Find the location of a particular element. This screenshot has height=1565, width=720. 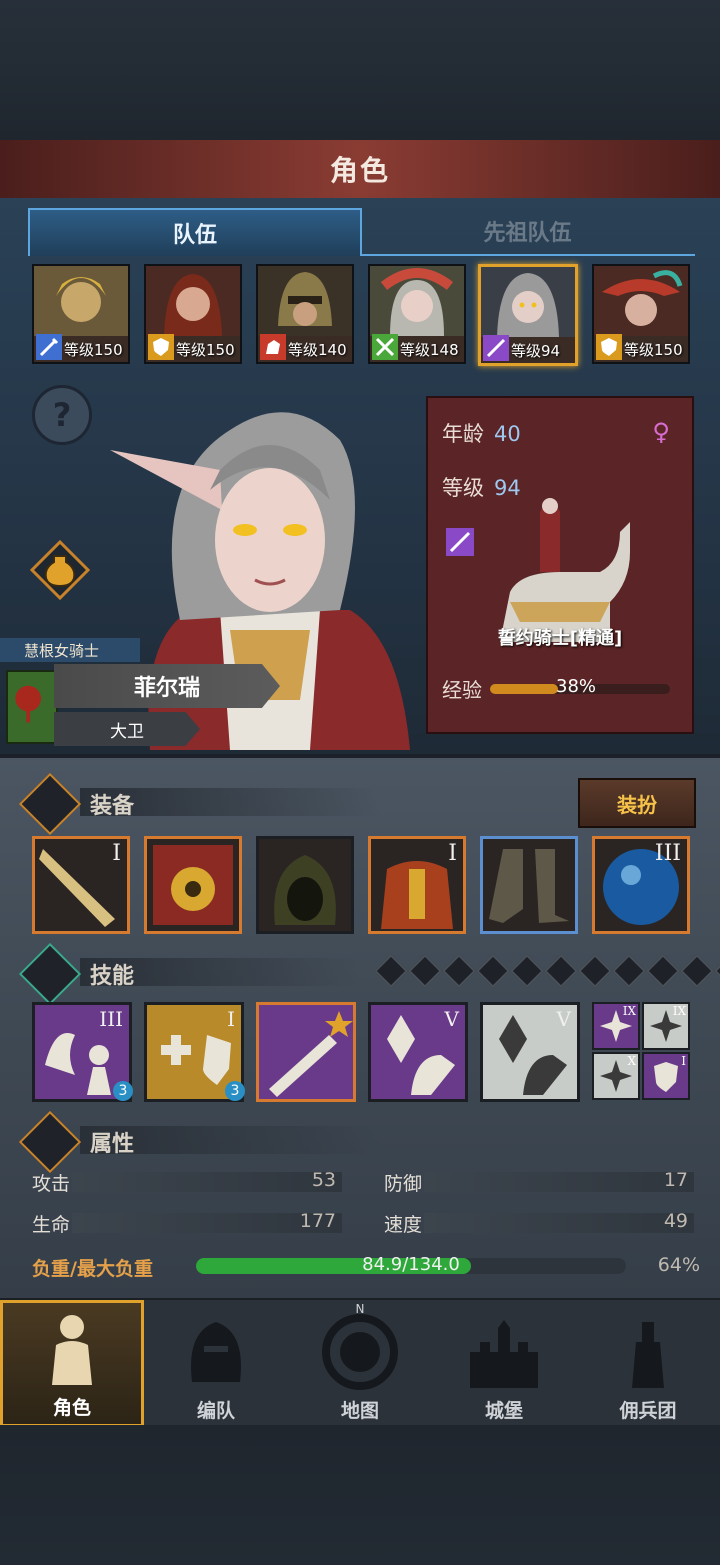

skill-heal-aura: III 3 is located at coordinates (82, 1052).